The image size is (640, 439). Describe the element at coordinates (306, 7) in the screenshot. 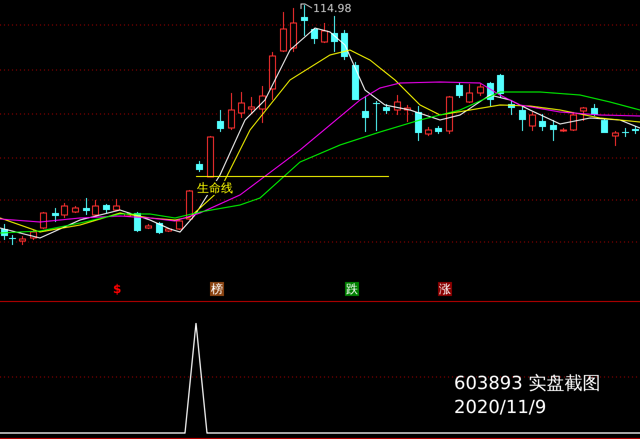

I see `leader-line` at that location.